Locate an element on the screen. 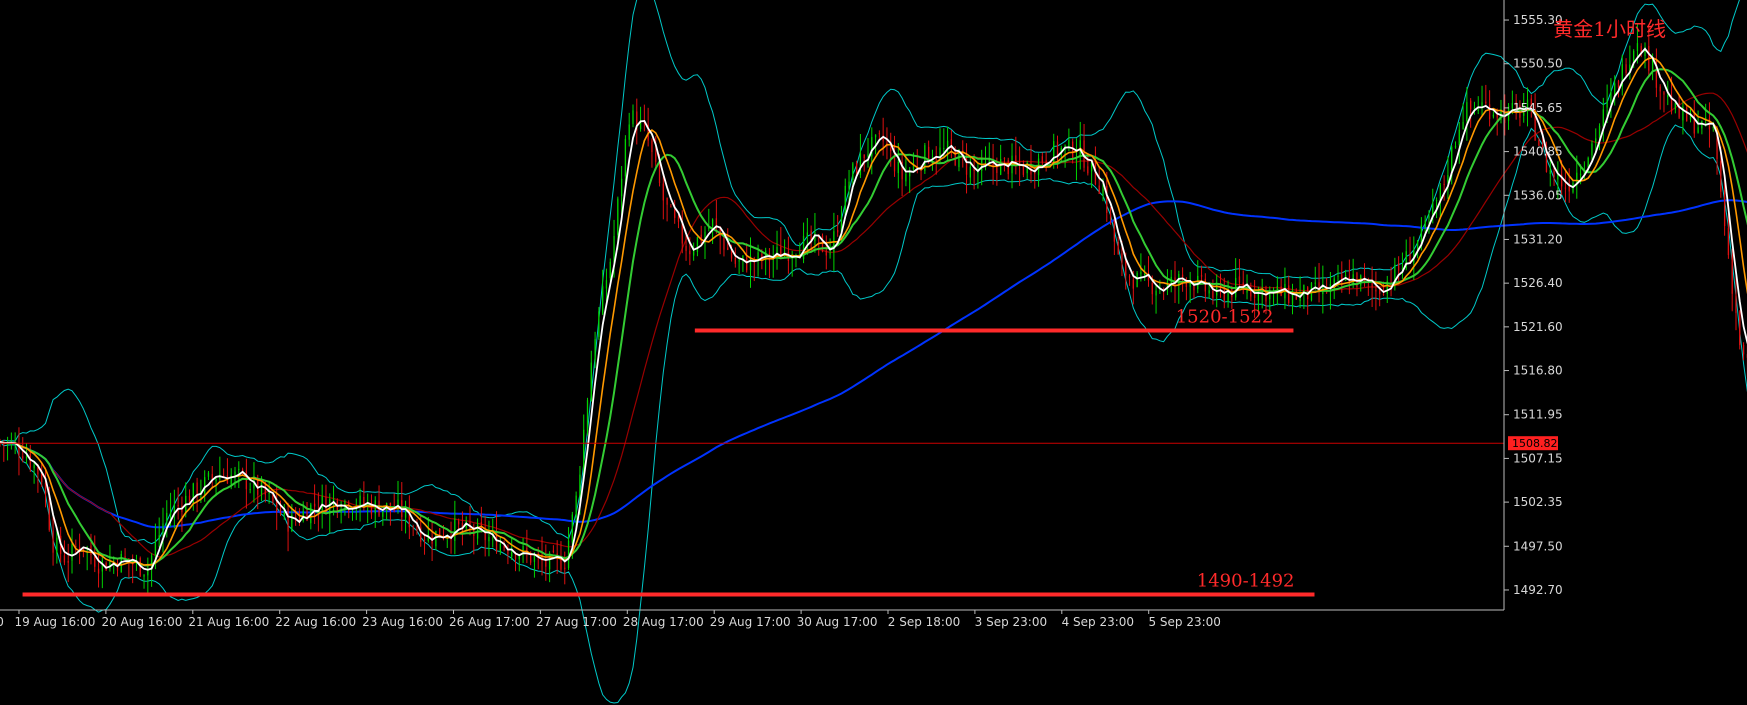 Image resolution: width=1747 pixels, height=705 pixels. x-tick-label-partial: 0 is located at coordinates (2, 622).